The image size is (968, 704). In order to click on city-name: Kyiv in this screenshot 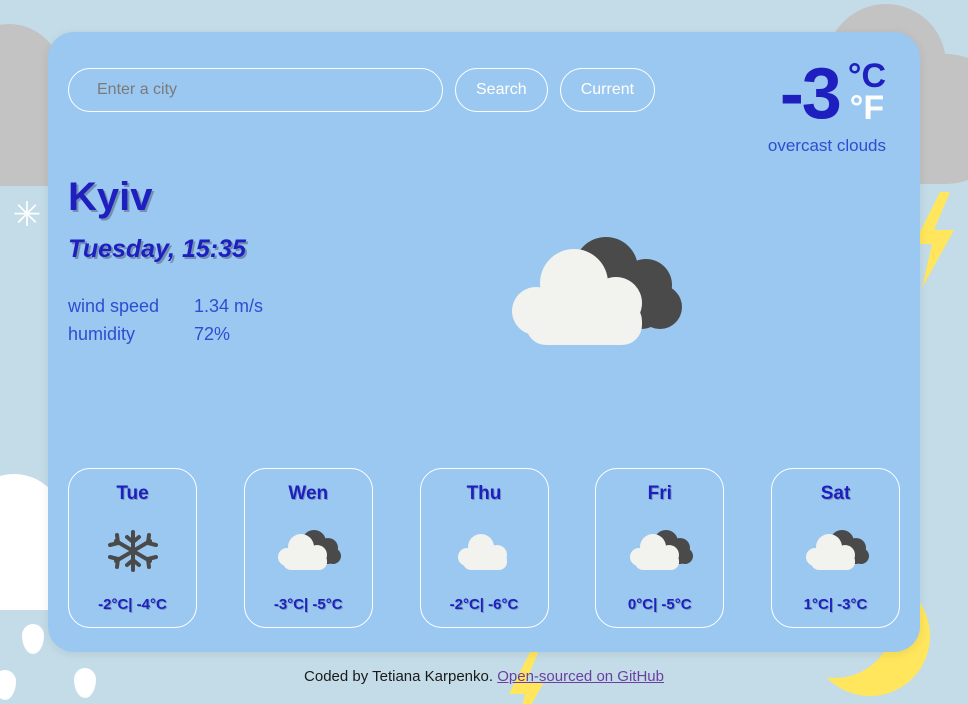, I will do `click(110, 197)`.